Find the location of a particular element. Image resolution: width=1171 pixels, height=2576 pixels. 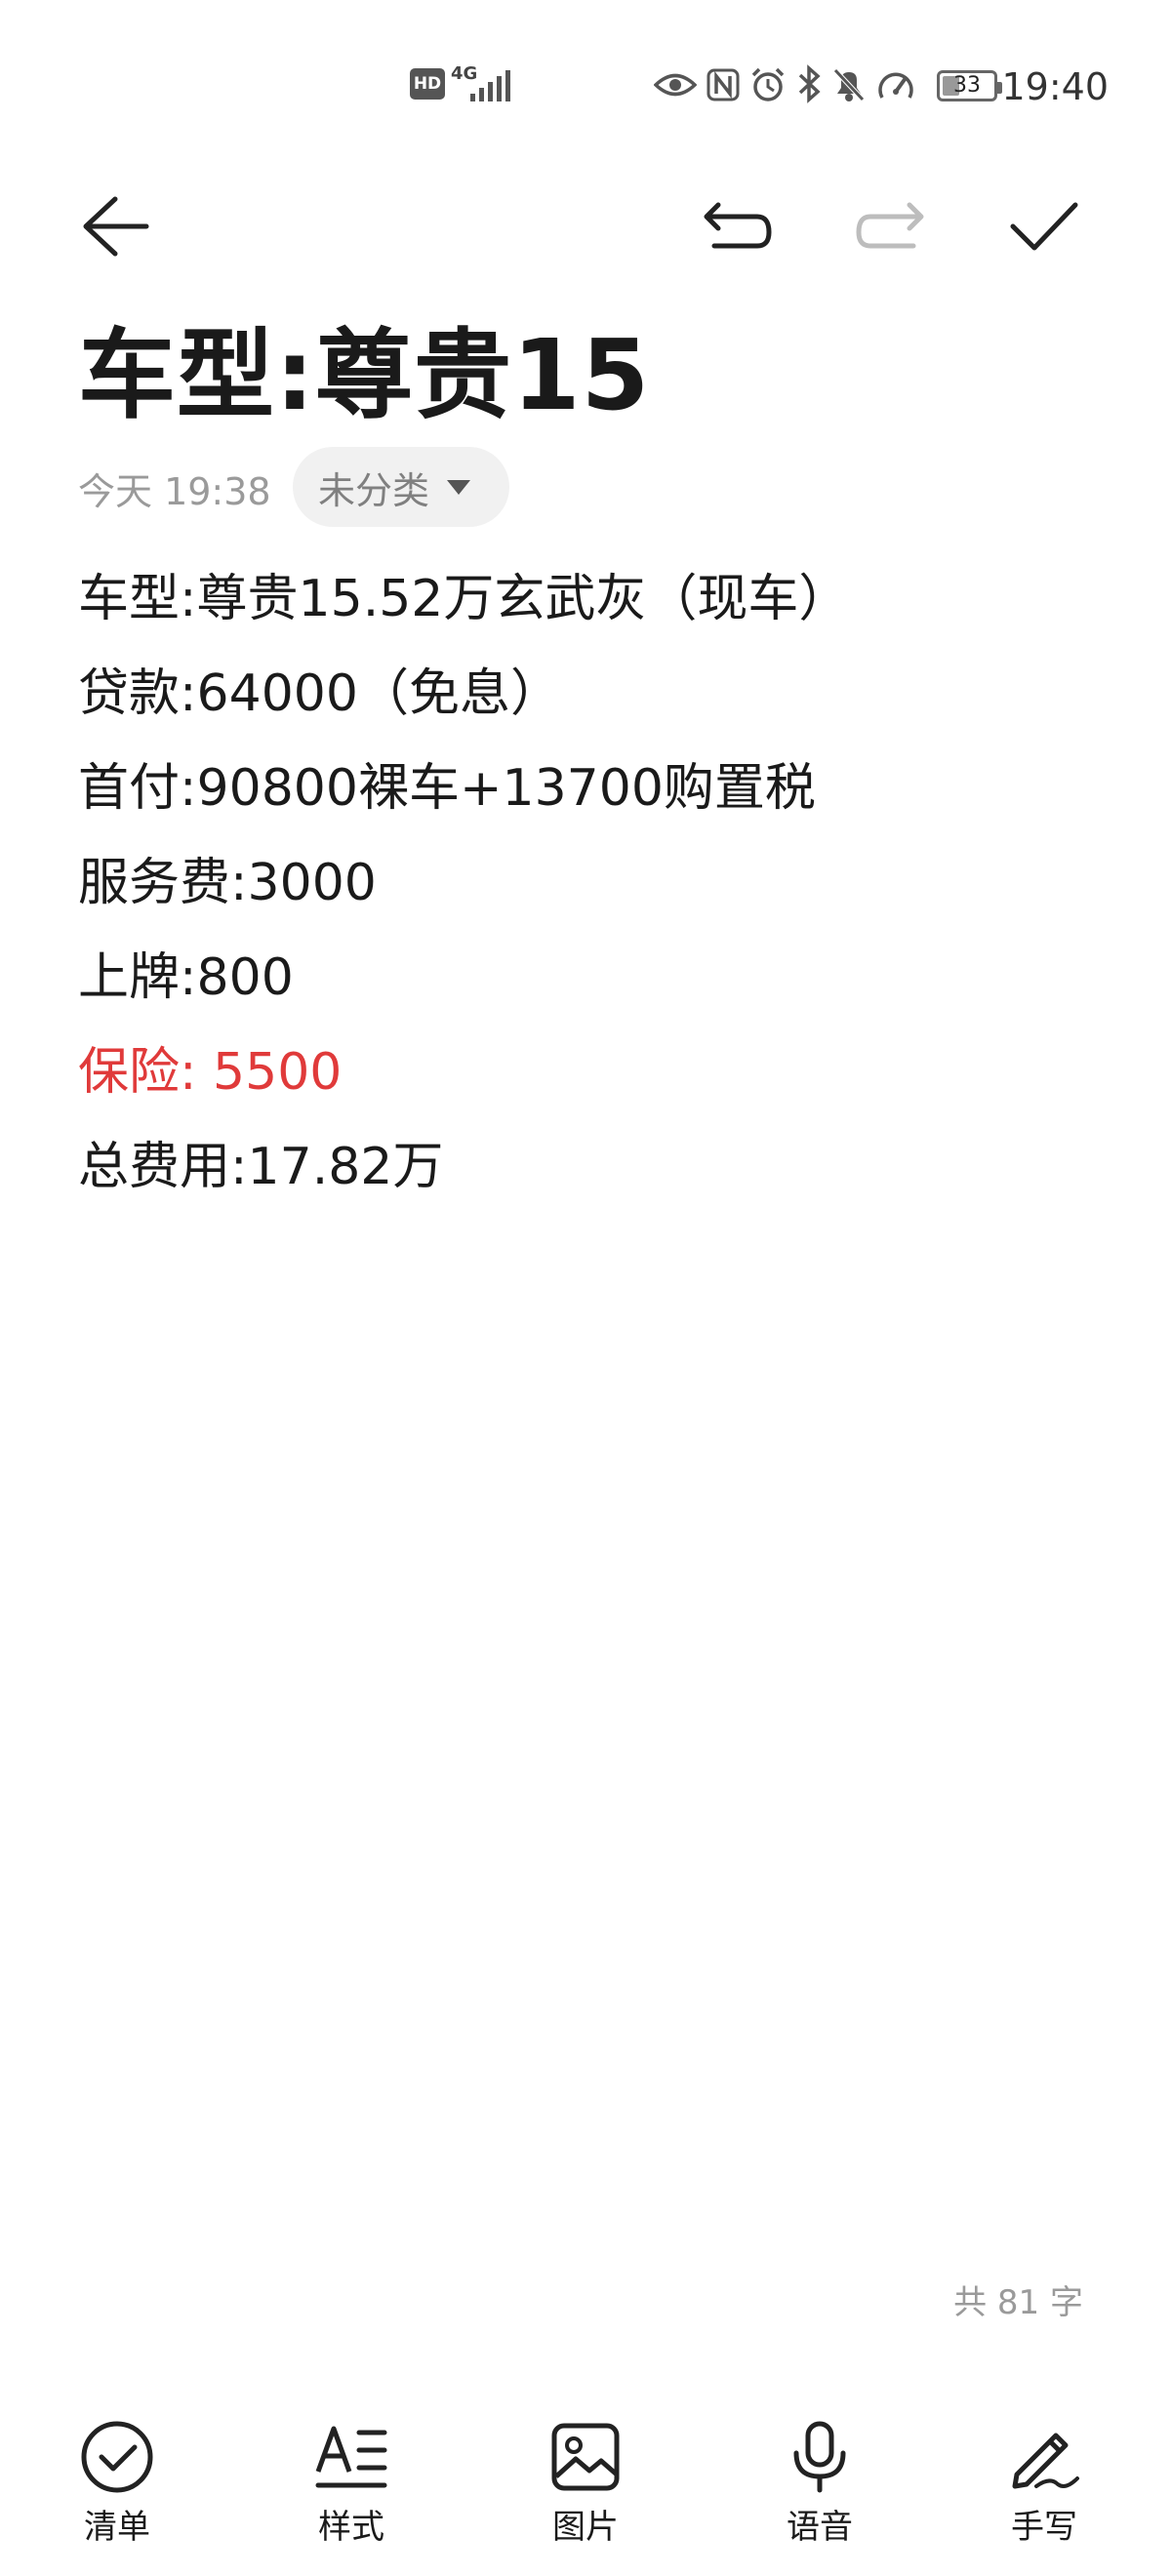

redo-button is located at coordinates (890, 226).